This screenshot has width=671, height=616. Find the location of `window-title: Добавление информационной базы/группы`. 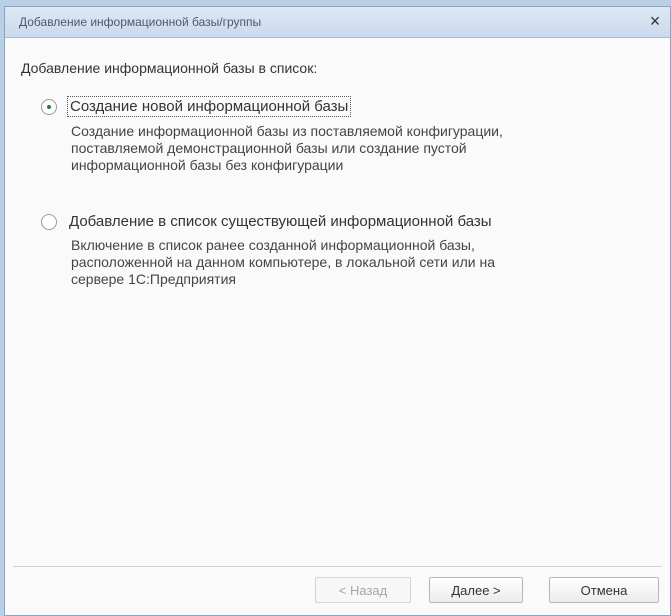

window-title: Добавление информационной базы/группы is located at coordinates (140, 22).